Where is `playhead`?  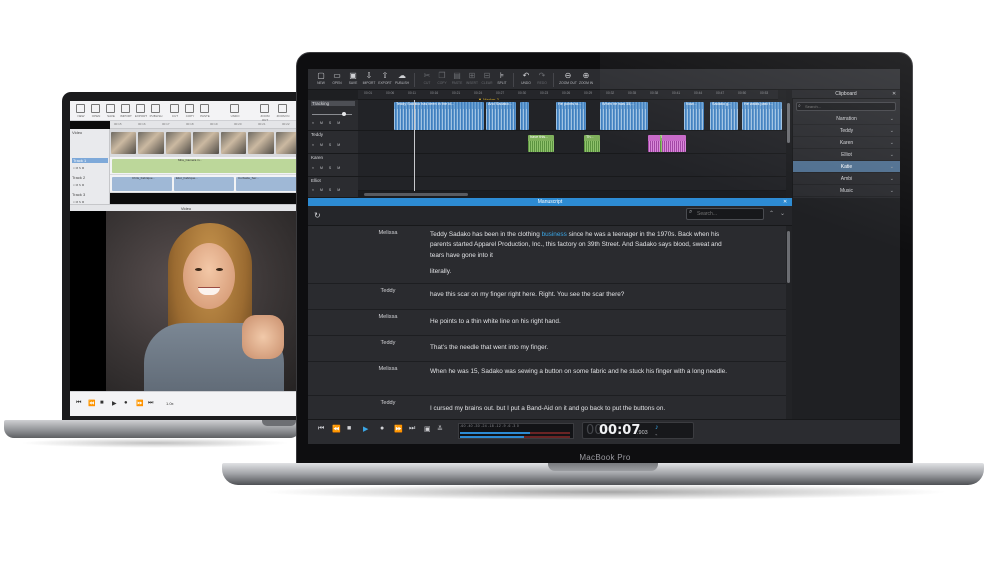 playhead is located at coordinates (414, 149).